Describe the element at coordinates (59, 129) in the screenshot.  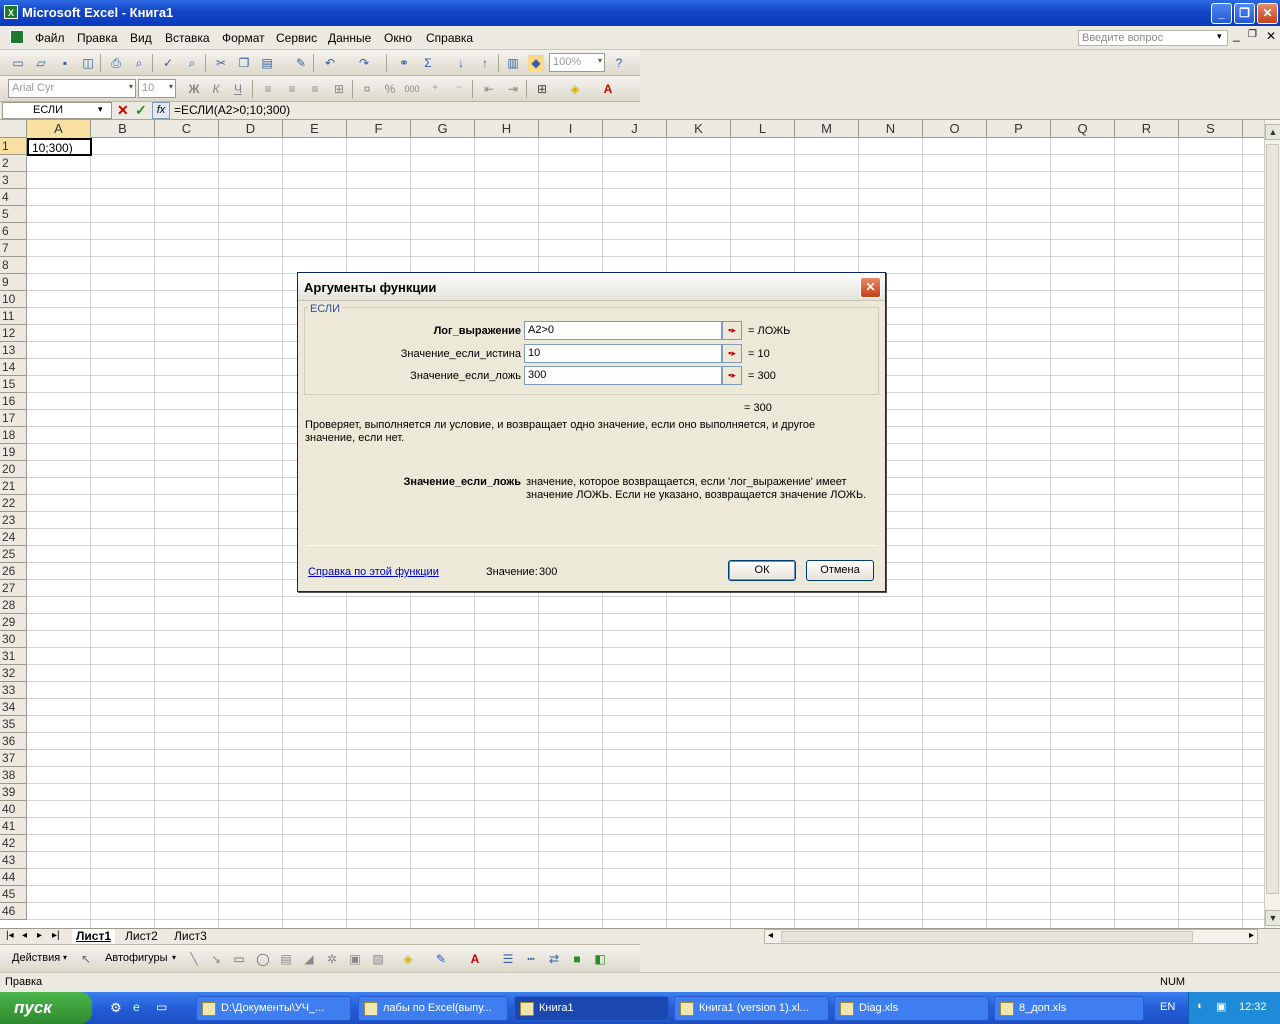
I see `column-header-a: A` at that location.